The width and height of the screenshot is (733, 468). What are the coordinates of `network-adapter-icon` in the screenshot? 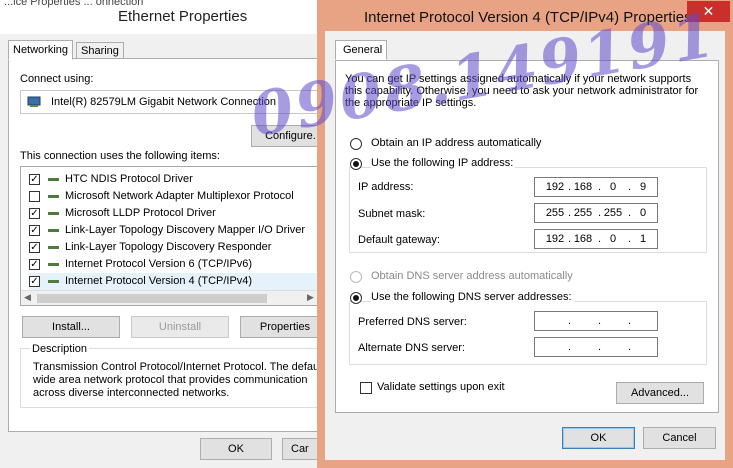 It's located at (34, 102).